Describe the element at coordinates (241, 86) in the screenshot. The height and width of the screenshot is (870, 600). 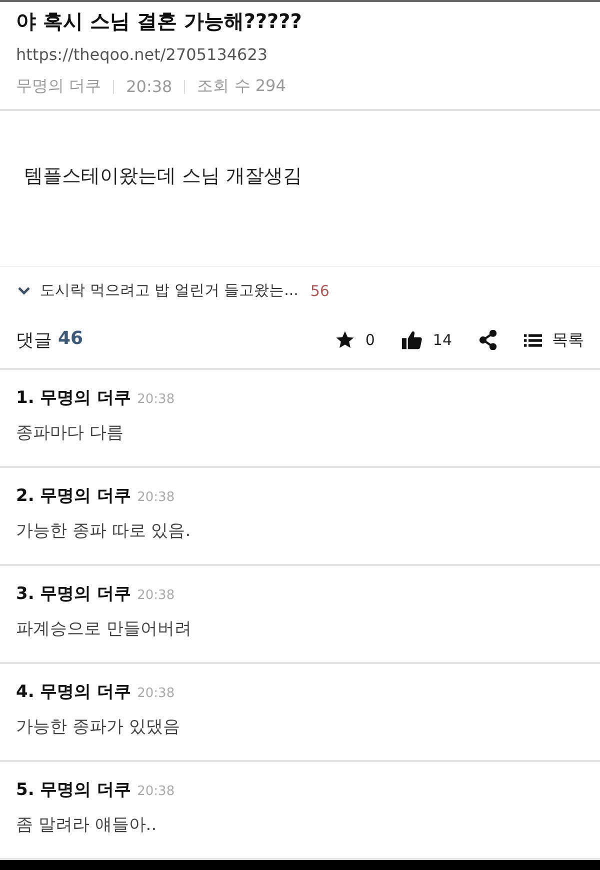
I see `view-count: 조회 수 294` at that location.